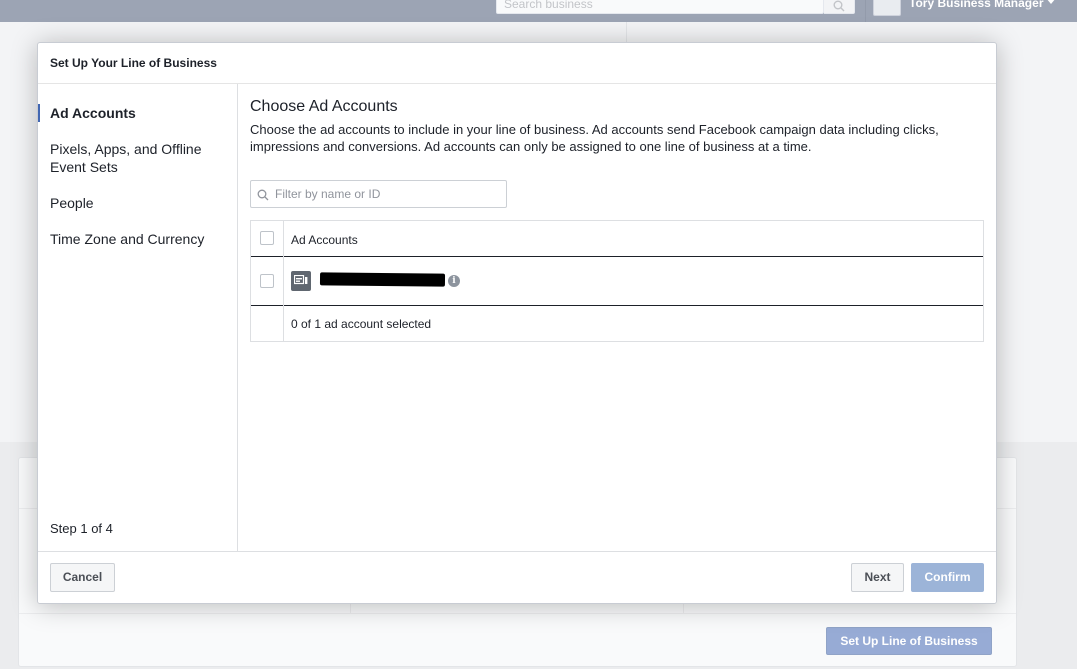 The height and width of the screenshot is (669, 1077). Describe the element at coordinates (263, 195) in the screenshot. I see `search-icon` at that location.